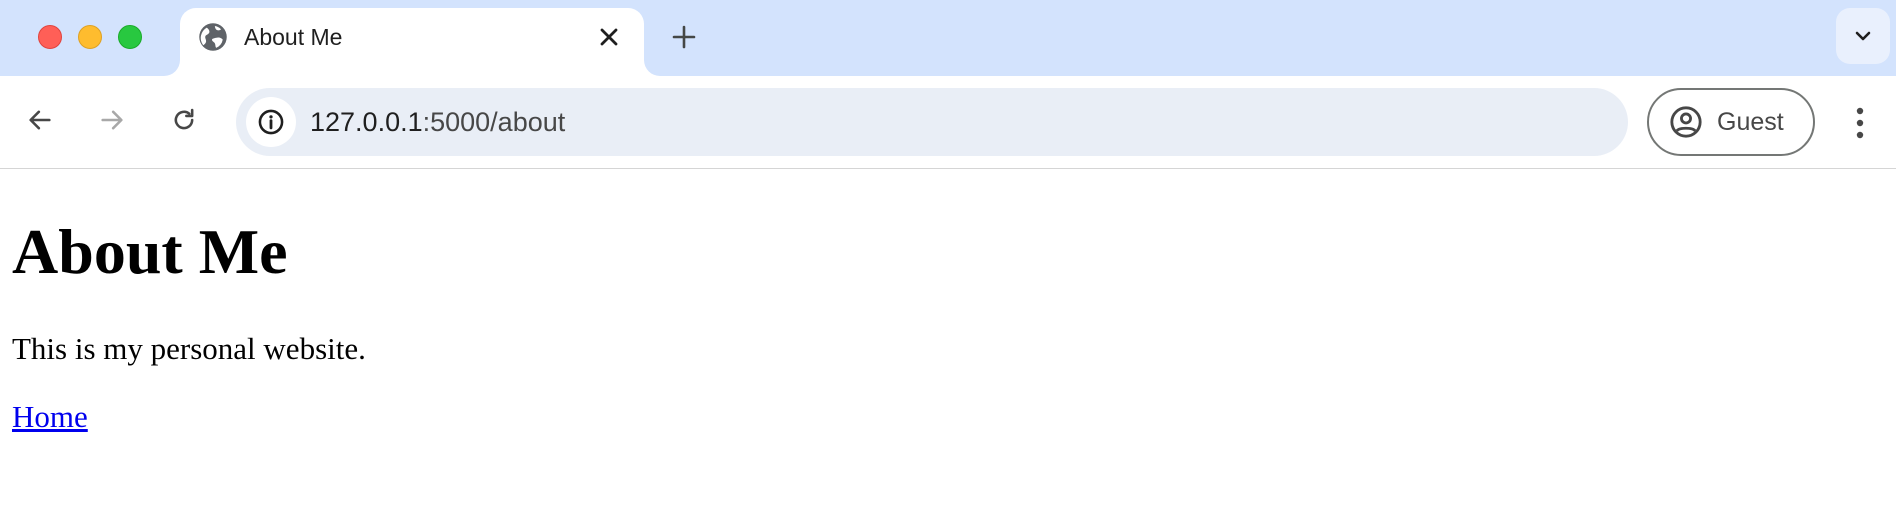 The height and width of the screenshot is (526, 1896). What do you see at coordinates (494, 122) in the screenshot?
I see `url-path: :5000/about` at bounding box center [494, 122].